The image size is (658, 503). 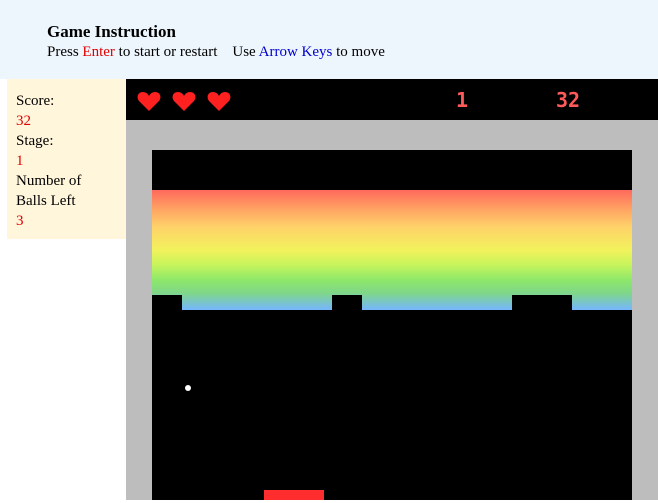 I want to click on balls-left-label-line1: Number of, so click(x=49, y=181).